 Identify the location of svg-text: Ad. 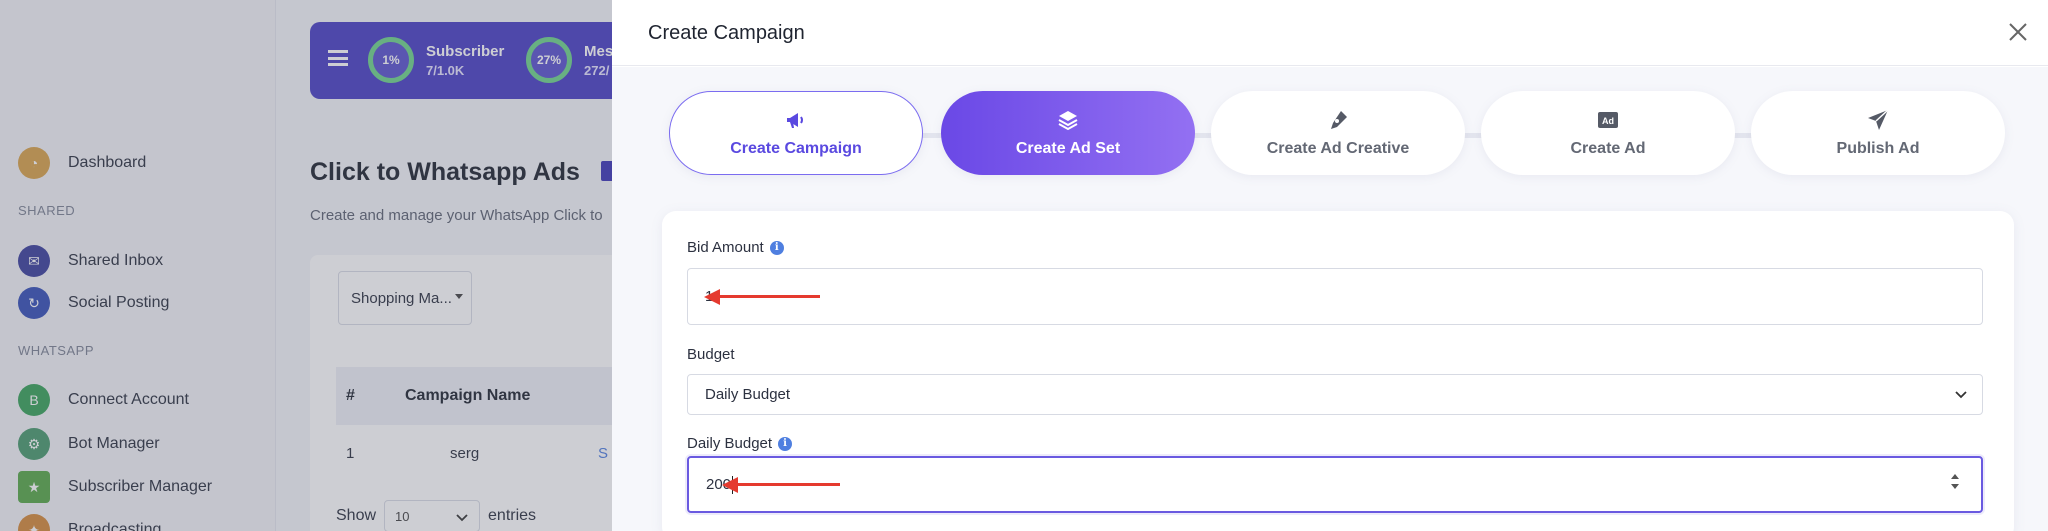
(1608, 121).